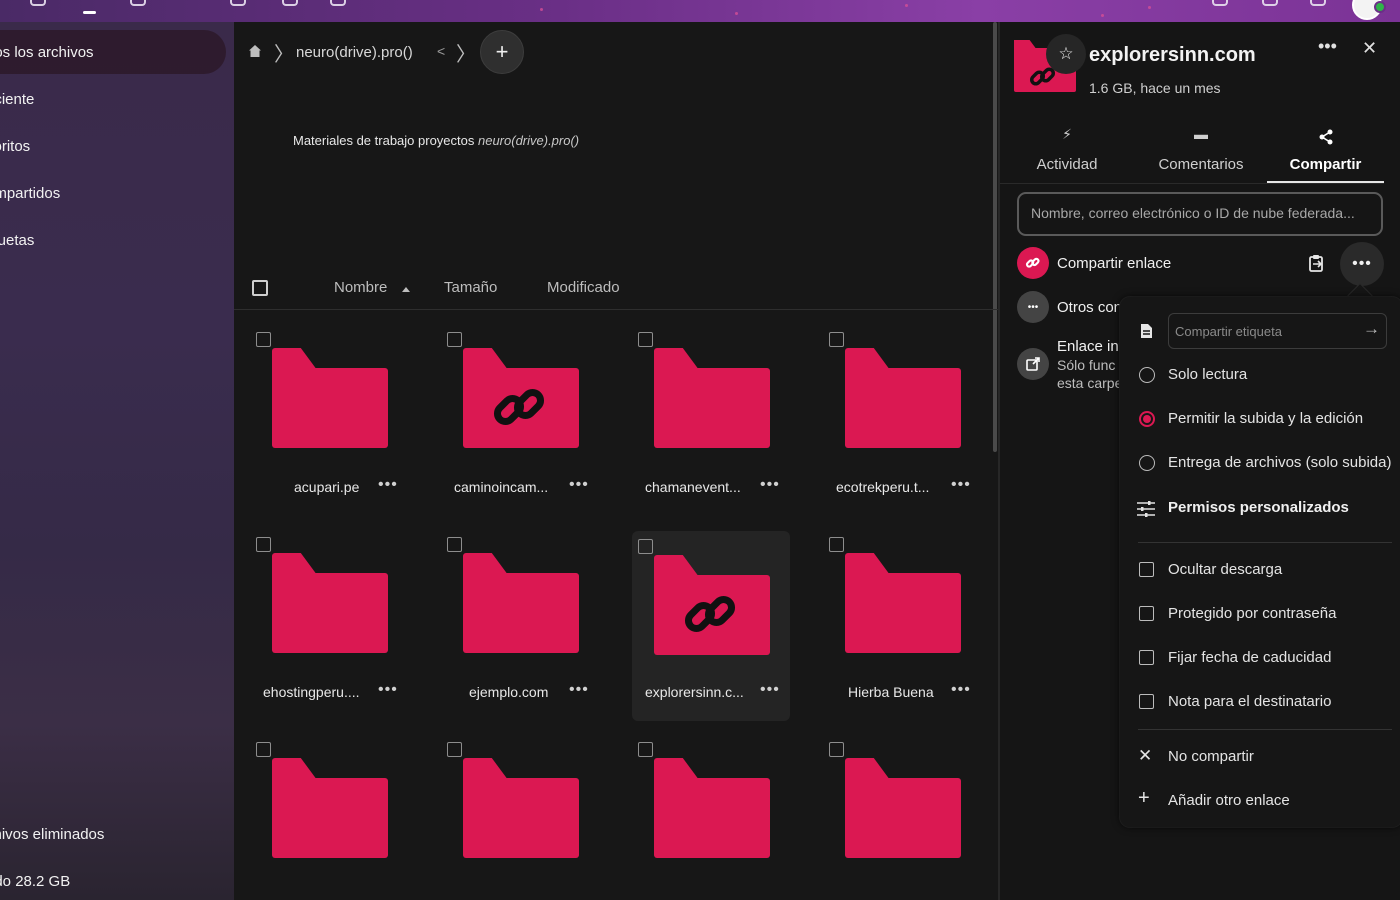 The height and width of the screenshot is (900, 1400). What do you see at coordinates (255, 51) in the screenshot?
I see `home-icon` at bounding box center [255, 51].